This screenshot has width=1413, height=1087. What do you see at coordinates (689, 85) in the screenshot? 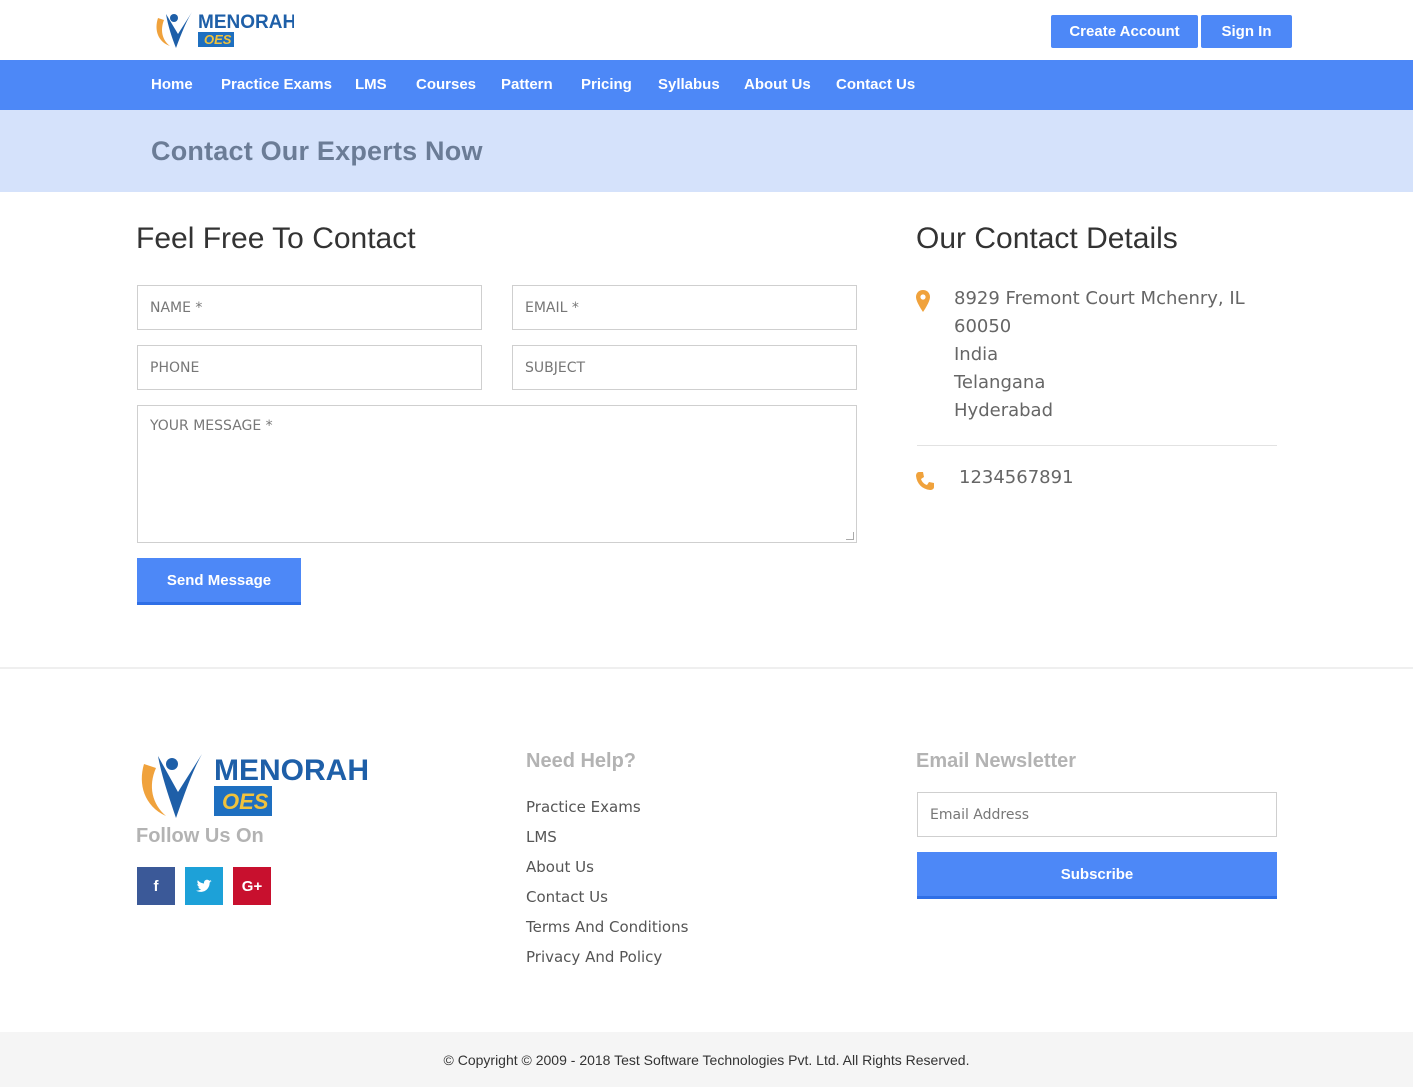
I see `nav-syllabus: Syllabus` at bounding box center [689, 85].